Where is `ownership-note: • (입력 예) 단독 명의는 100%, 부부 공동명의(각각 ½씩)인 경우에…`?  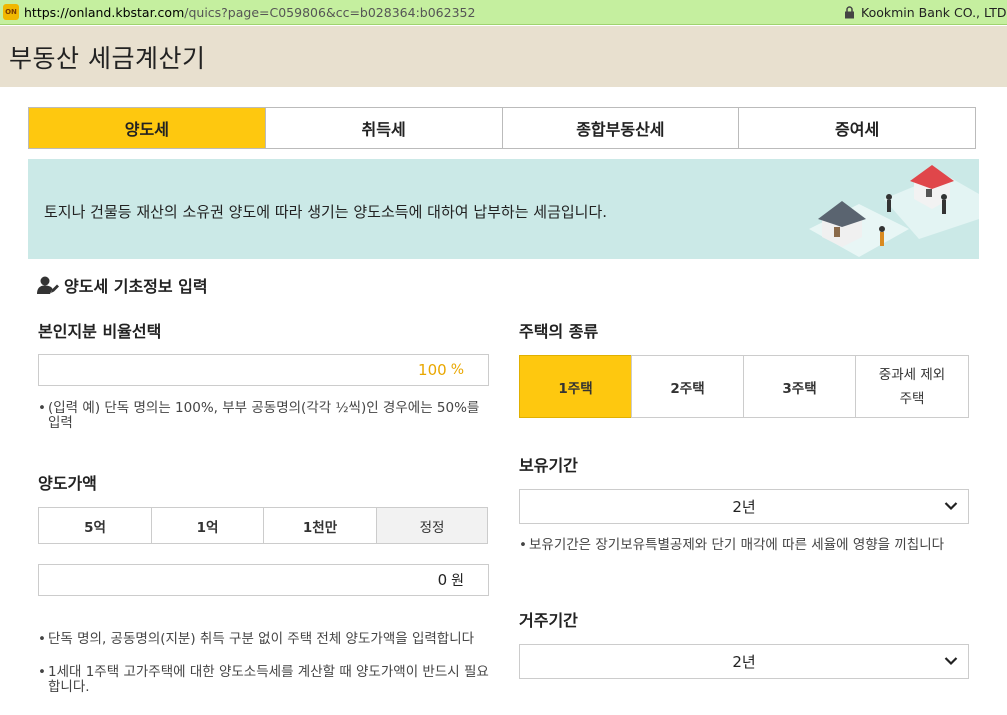
ownership-note: • (입력 예) 단독 명의는 100%, 부부 공동명의(각각 ½씩)인 경우에… is located at coordinates (259, 415).